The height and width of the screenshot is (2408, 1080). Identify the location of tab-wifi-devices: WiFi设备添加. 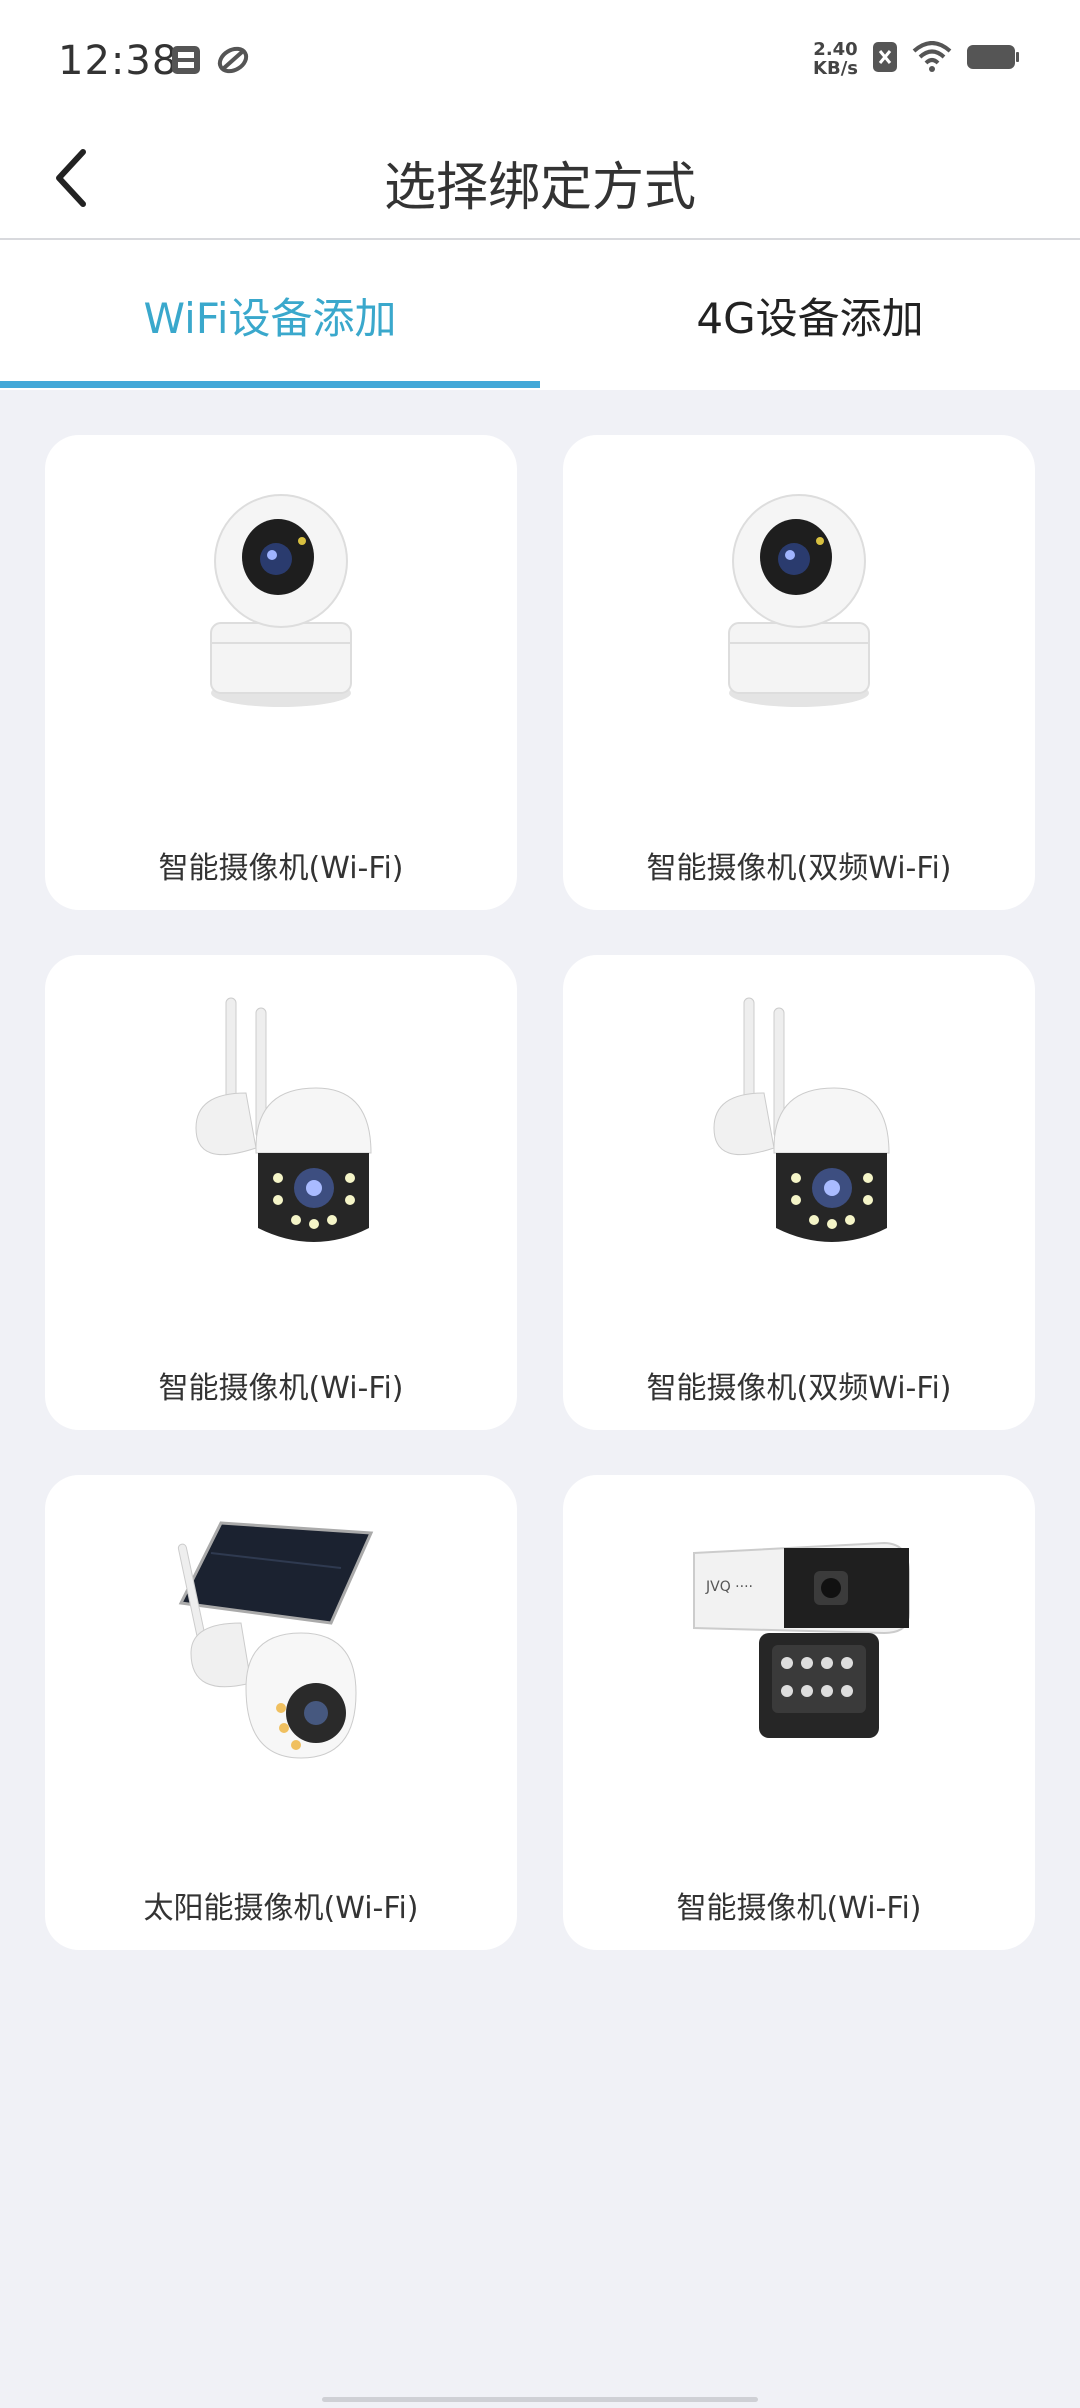
(270, 315).